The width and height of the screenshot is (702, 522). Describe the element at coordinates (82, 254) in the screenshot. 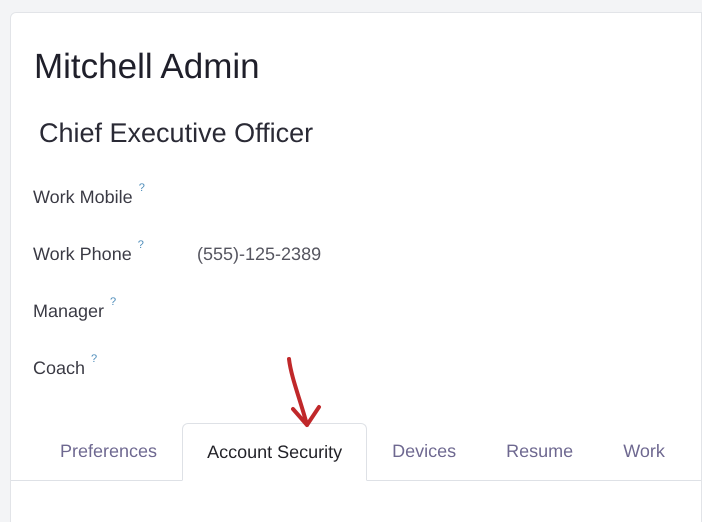

I see `field-label: Work Phone` at that location.